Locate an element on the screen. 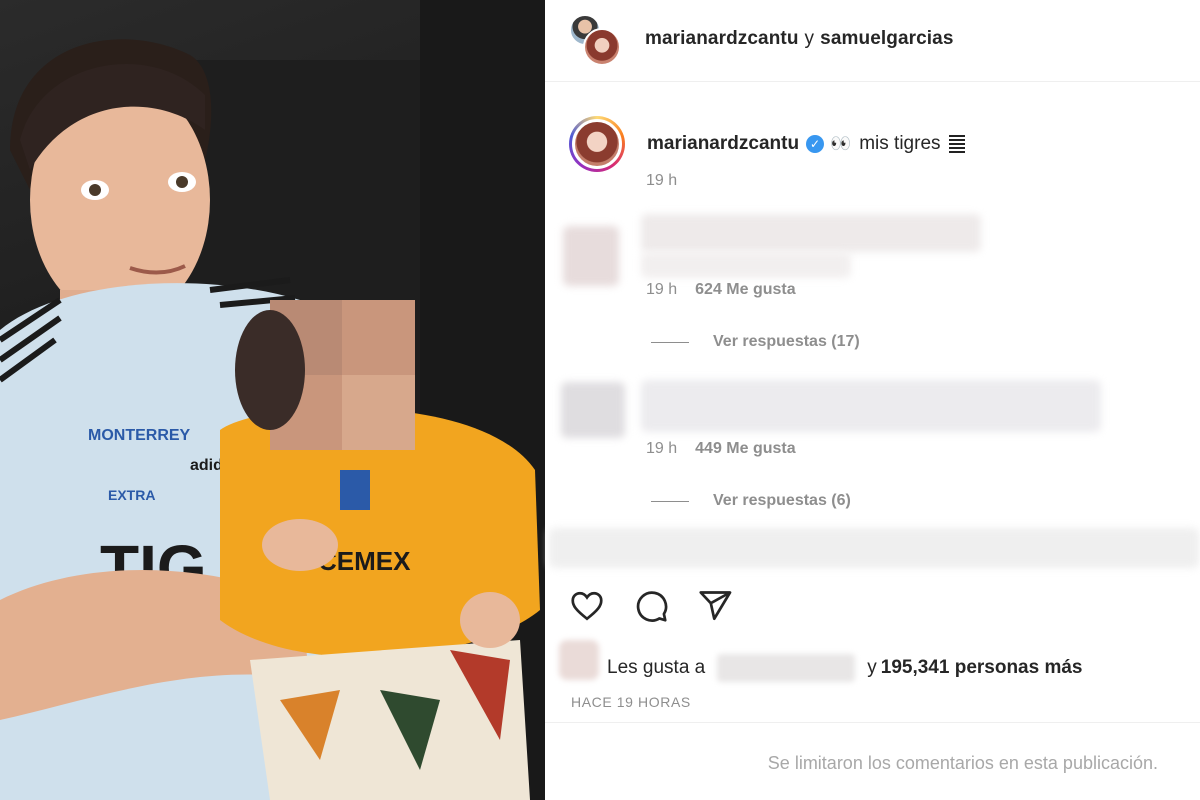 This screenshot has width=1200, height=800. caption-message: mis tigres is located at coordinates (900, 143).